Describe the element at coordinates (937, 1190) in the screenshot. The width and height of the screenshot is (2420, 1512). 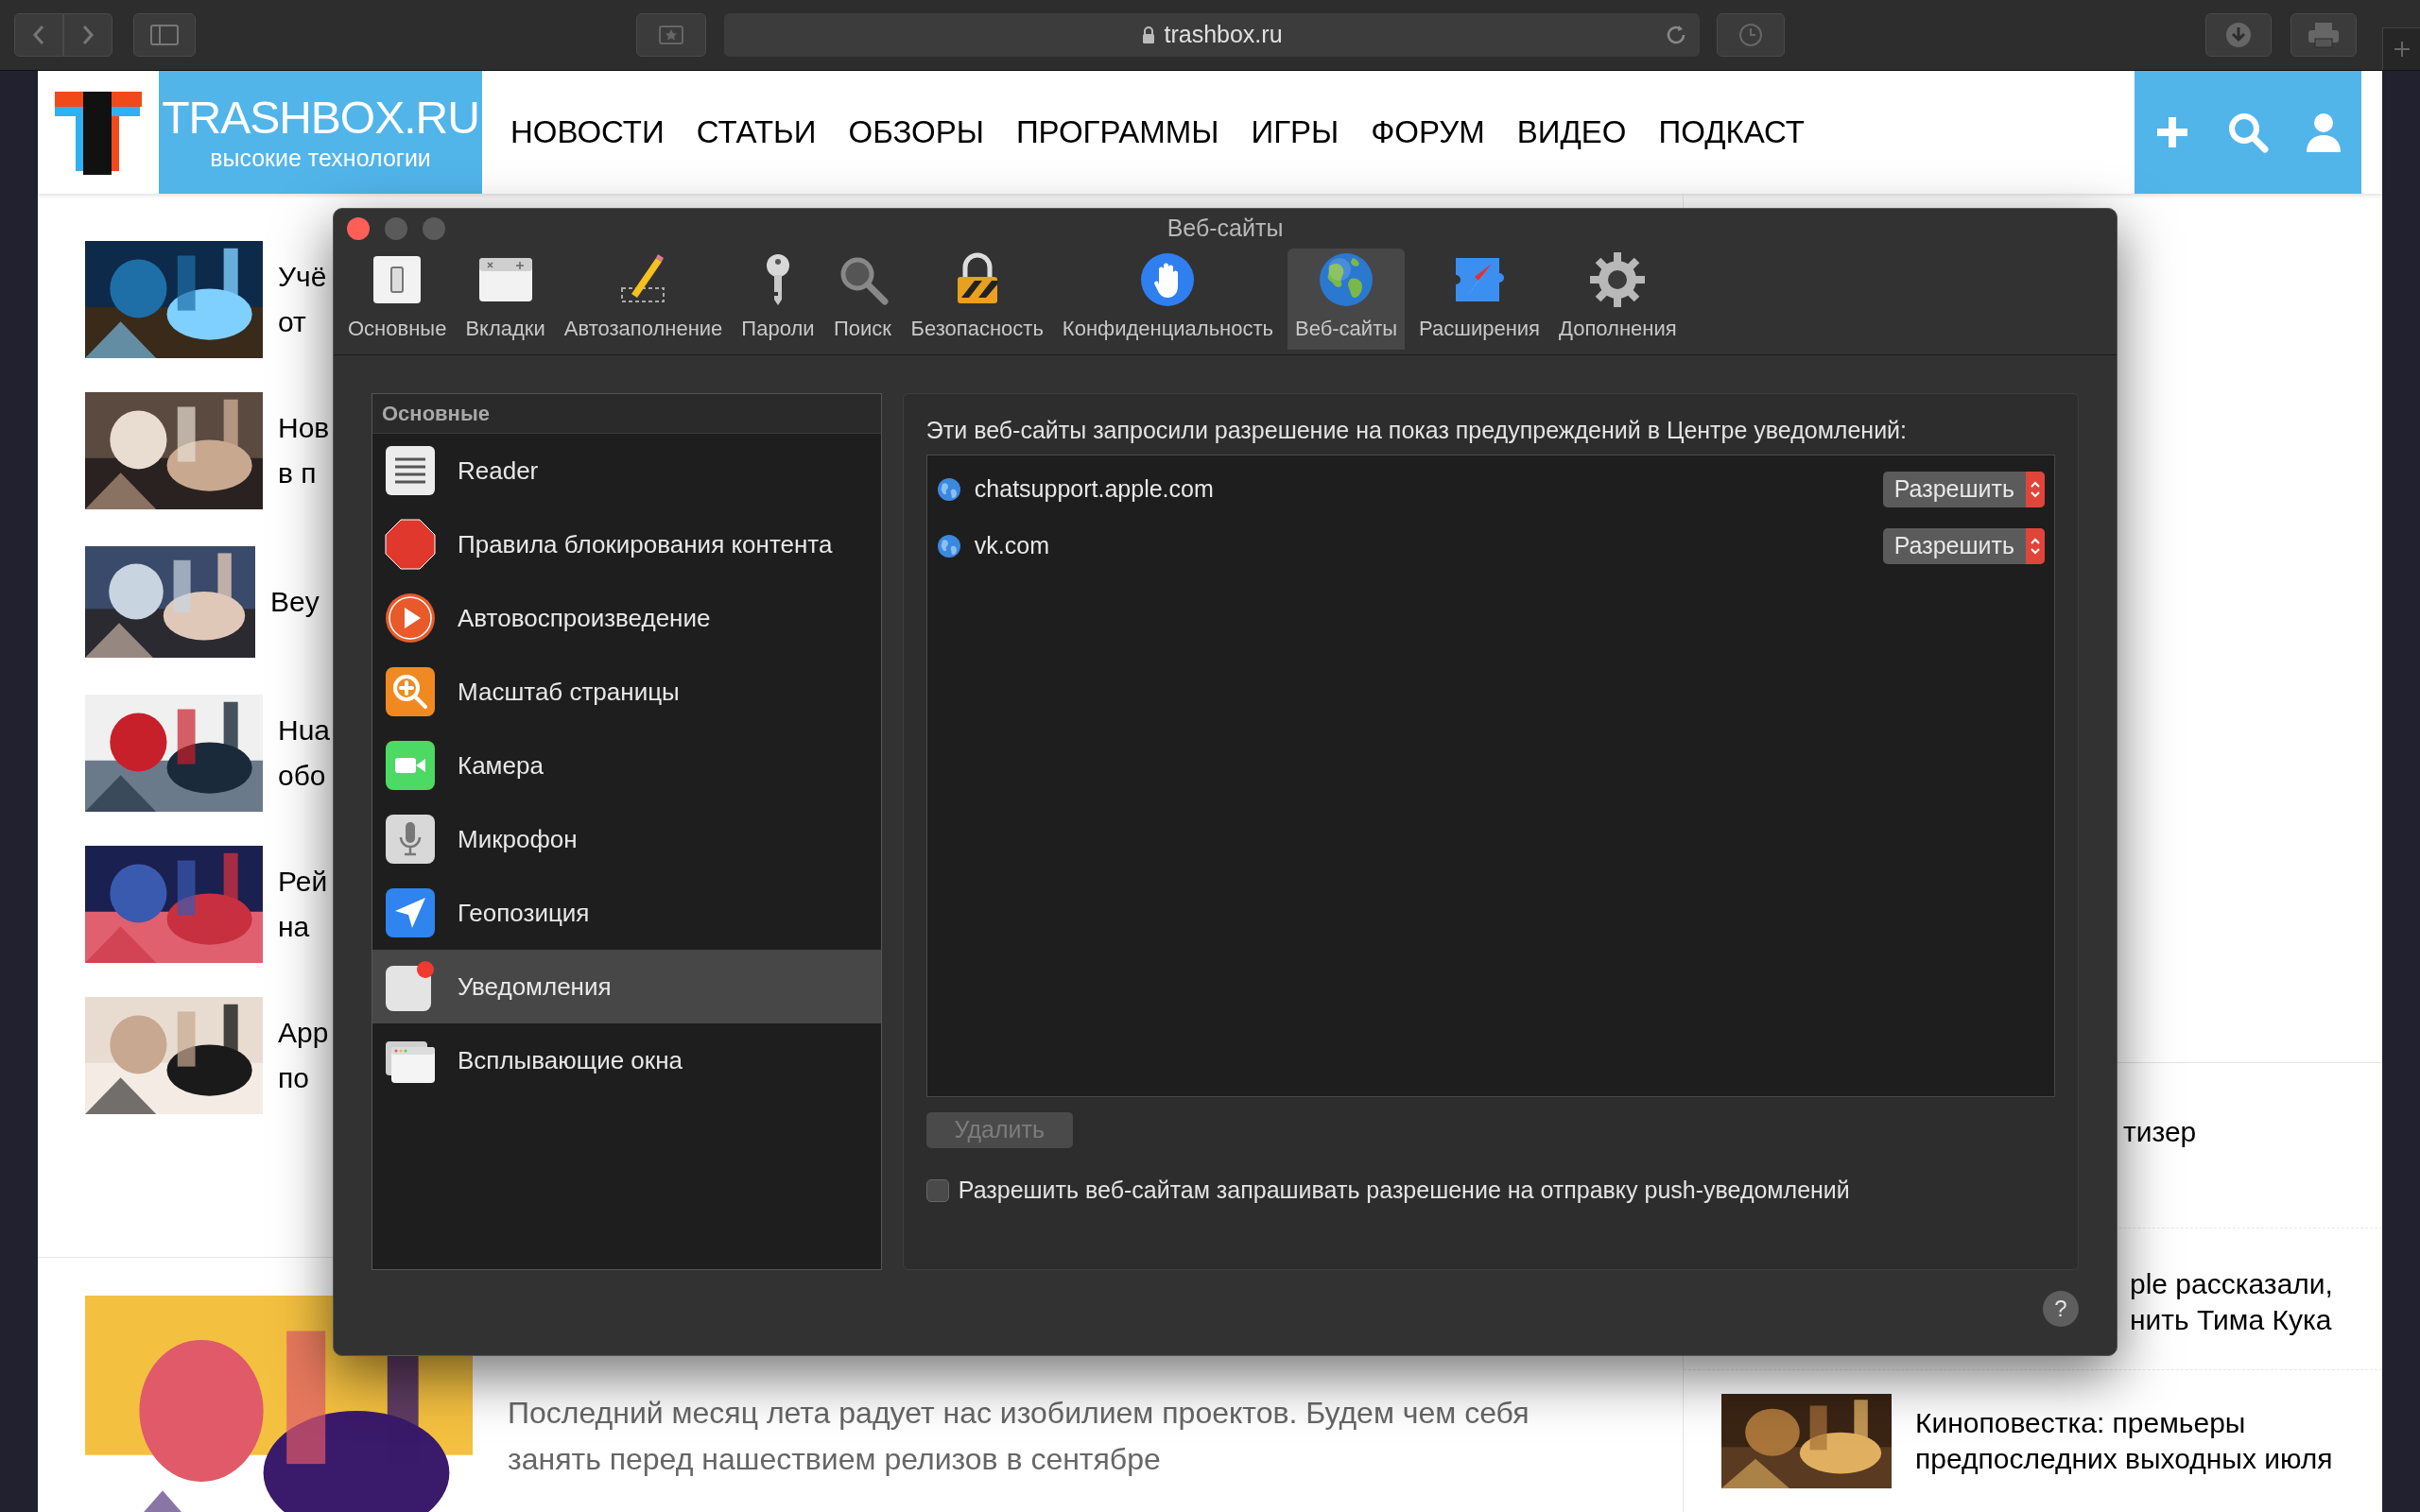
I see `checkbox` at that location.